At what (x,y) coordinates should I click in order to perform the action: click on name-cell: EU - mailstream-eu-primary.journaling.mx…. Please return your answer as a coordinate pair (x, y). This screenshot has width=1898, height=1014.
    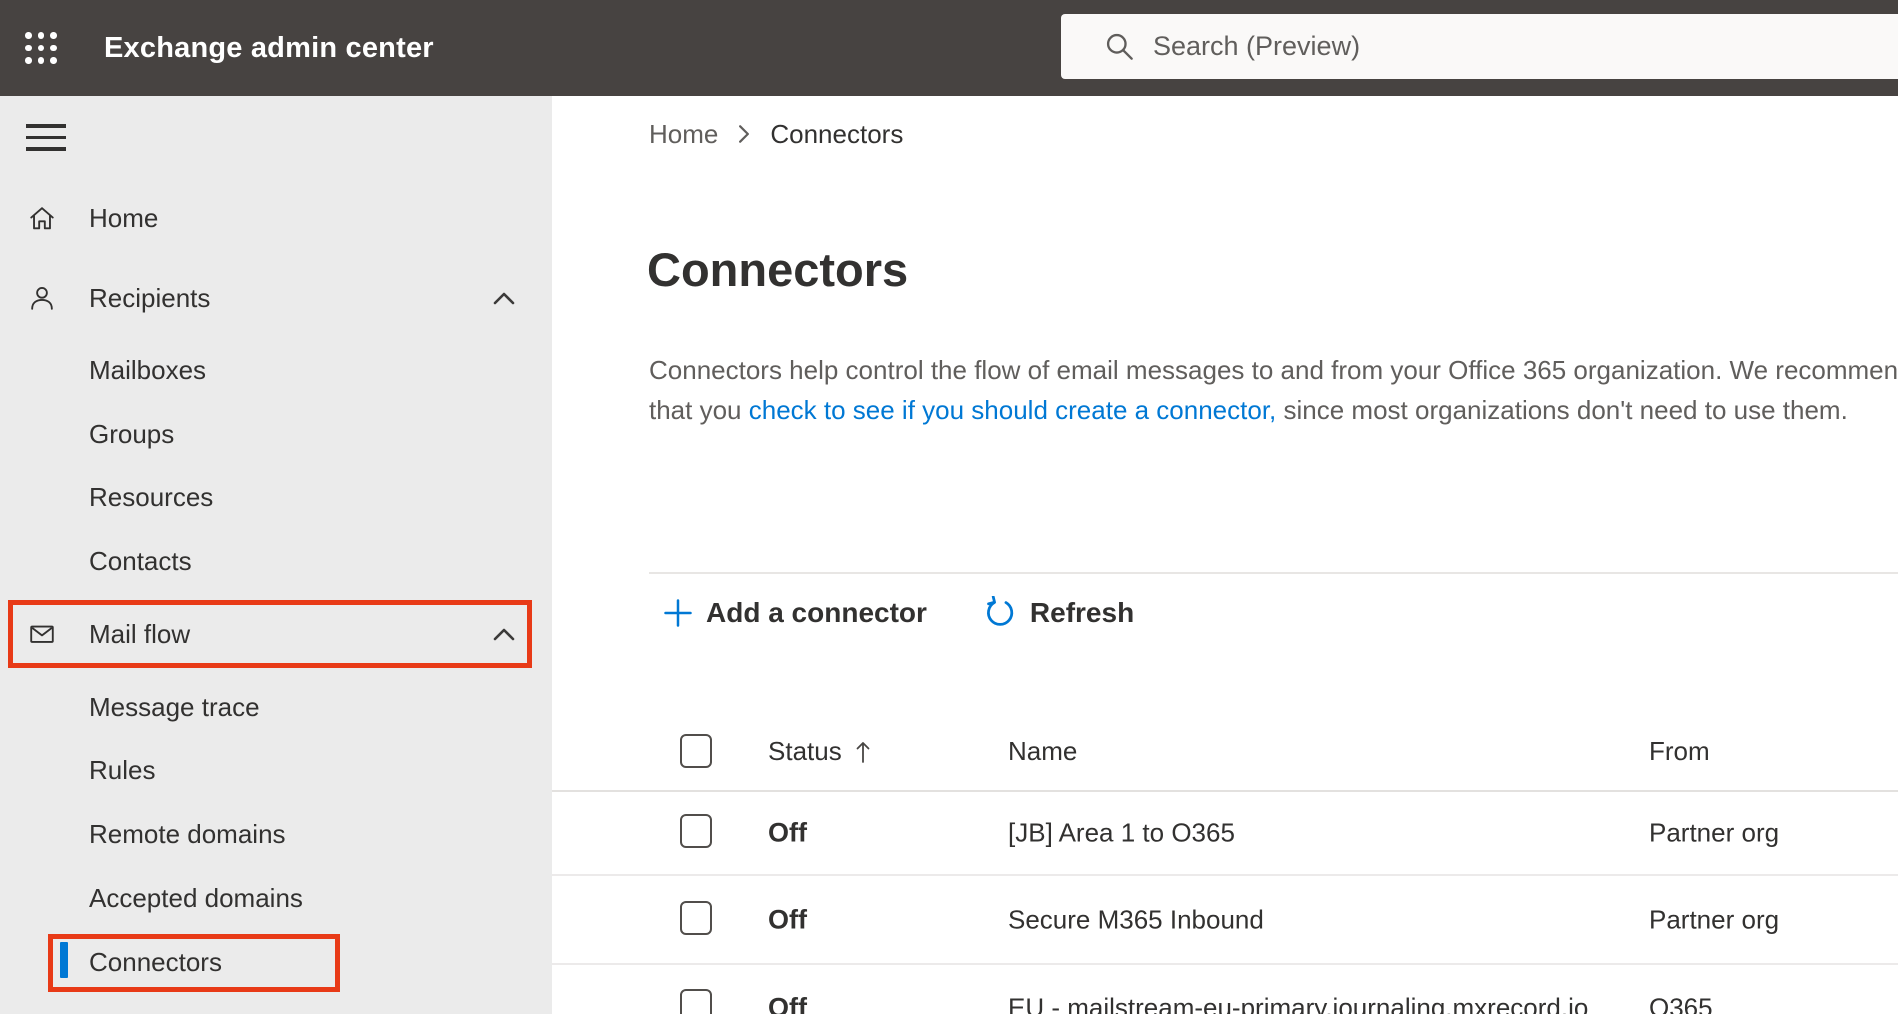
    Looking at the image, I should click on (1298, 1003).